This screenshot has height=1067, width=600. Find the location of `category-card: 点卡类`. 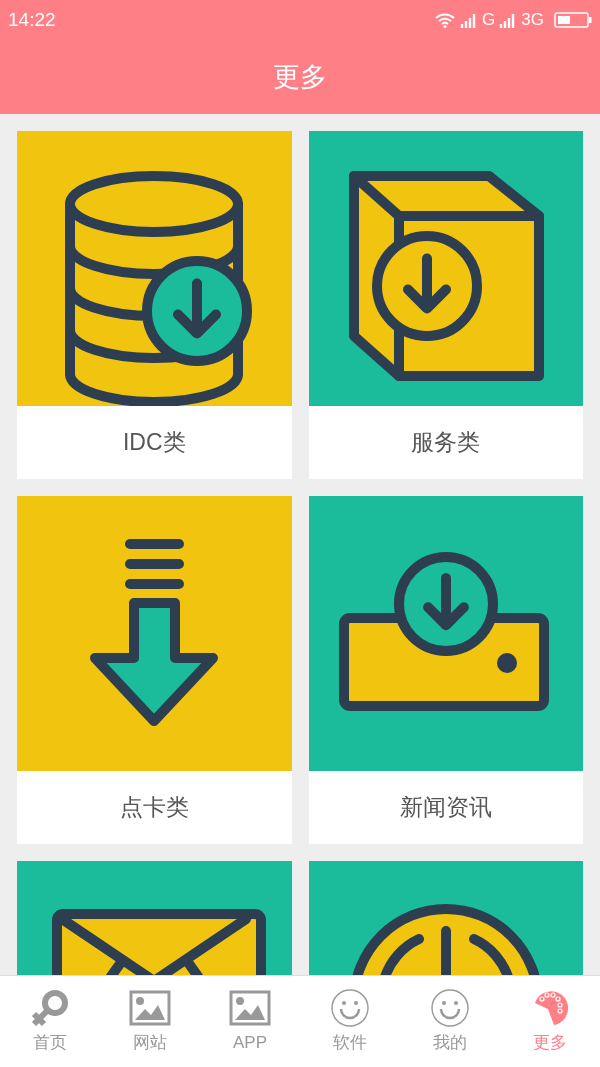

category-card: 点卡类 is located at coordinates (154, 670).